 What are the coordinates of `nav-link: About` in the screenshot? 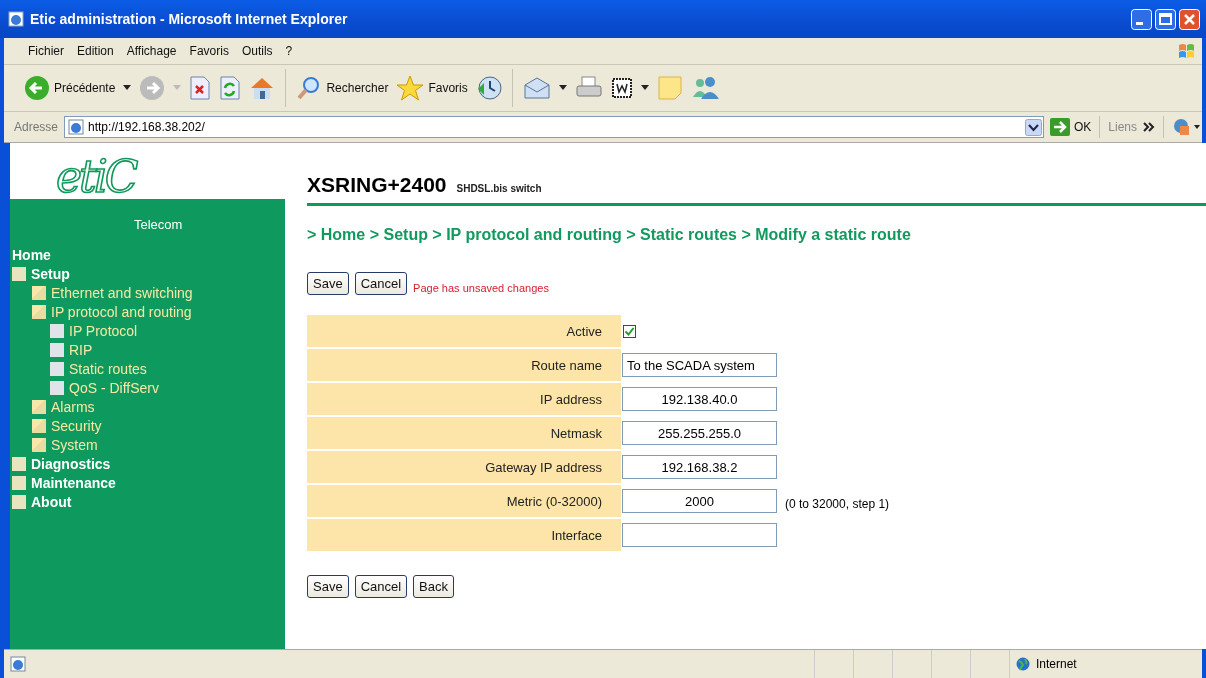 It's located at (51, 501).